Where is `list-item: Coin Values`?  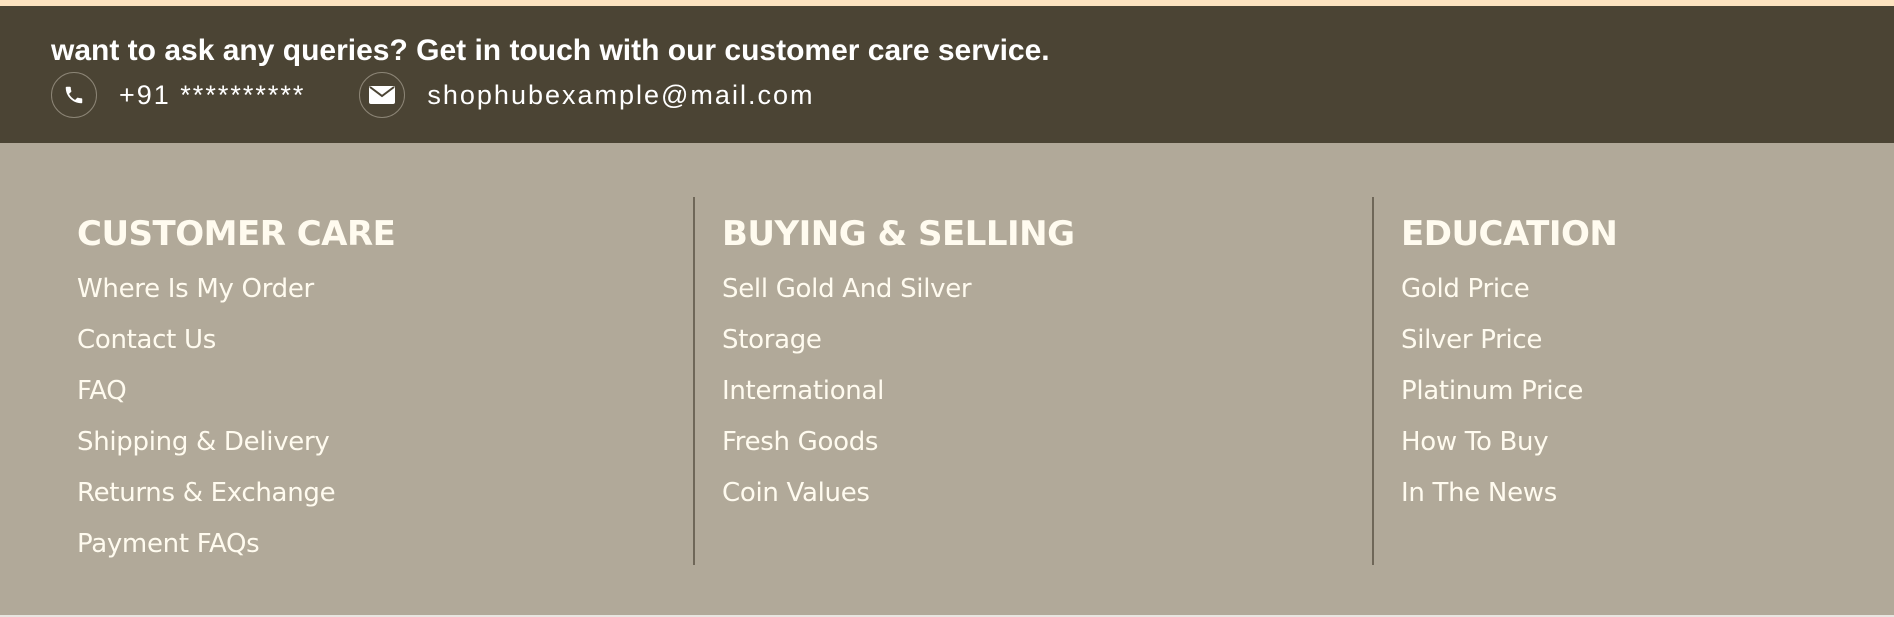 list-item: Coin Values is located at coordinates (846, 501).